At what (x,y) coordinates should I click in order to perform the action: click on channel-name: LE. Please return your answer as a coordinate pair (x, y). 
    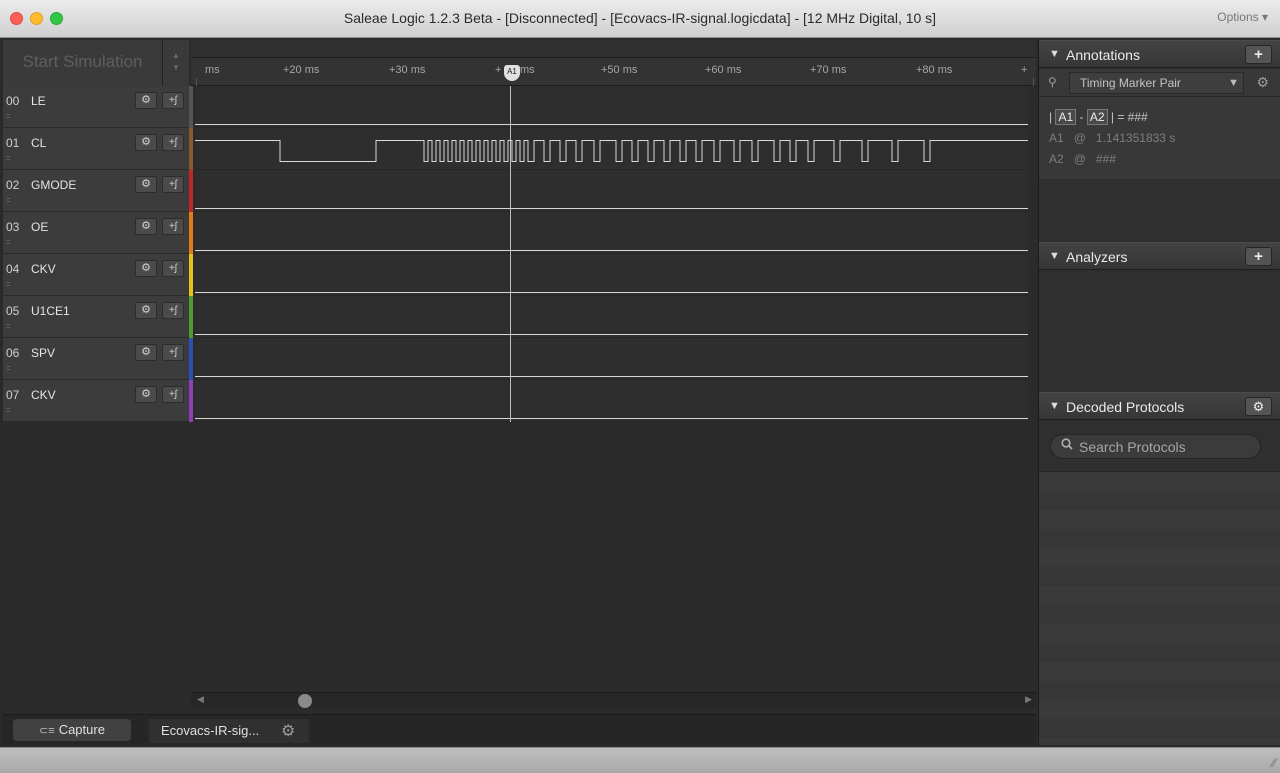
    Looking at the image, I should click on (38, 101).